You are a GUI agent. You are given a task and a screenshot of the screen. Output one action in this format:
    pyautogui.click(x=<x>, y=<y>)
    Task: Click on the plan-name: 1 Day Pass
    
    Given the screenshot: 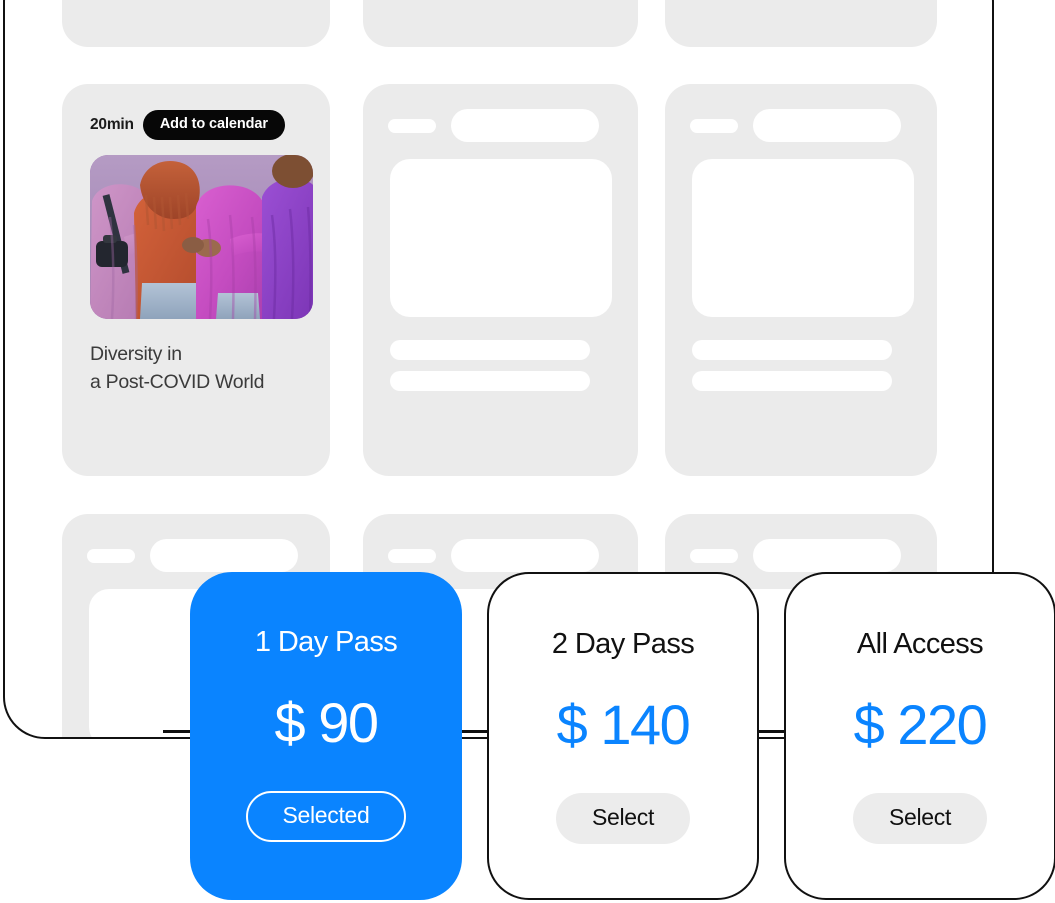 What is the action you would take?
    pyautogui.click(x=326, y=642)
    